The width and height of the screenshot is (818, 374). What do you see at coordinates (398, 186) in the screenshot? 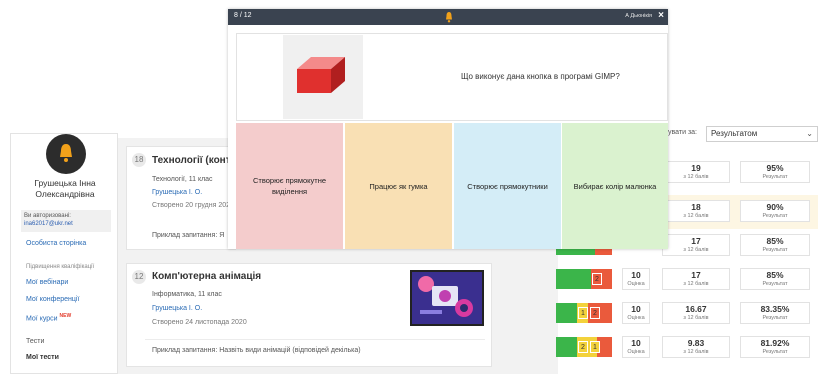
I see `answer-option: Працює як гумка` at bounding box center [398, 186].